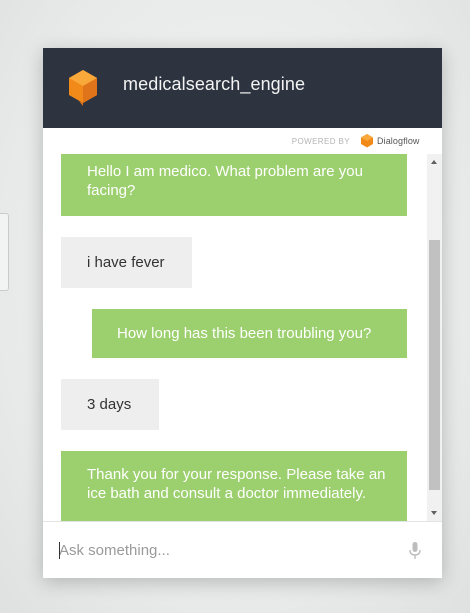  Describe the element at coordinates (434, 365) in the screenshot. I see `scrollbar-thumb` at that location.